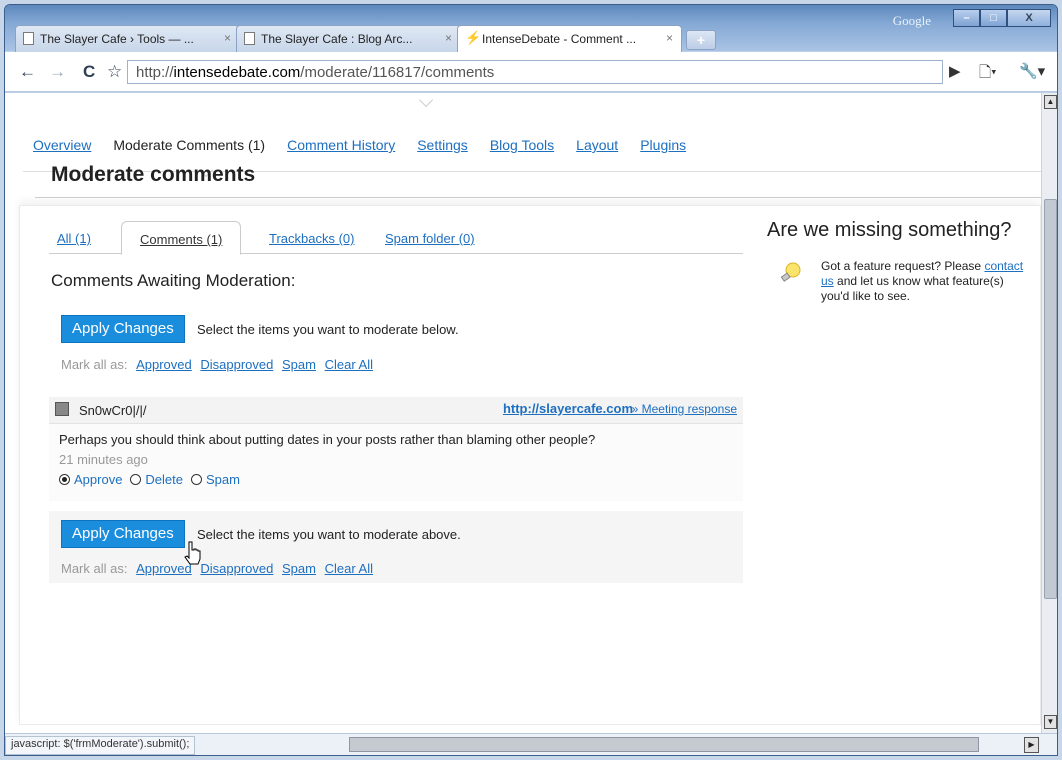 This screenshot has width=1062, height=760. I want to click on hand-cursor-icon, so click(192, 553).